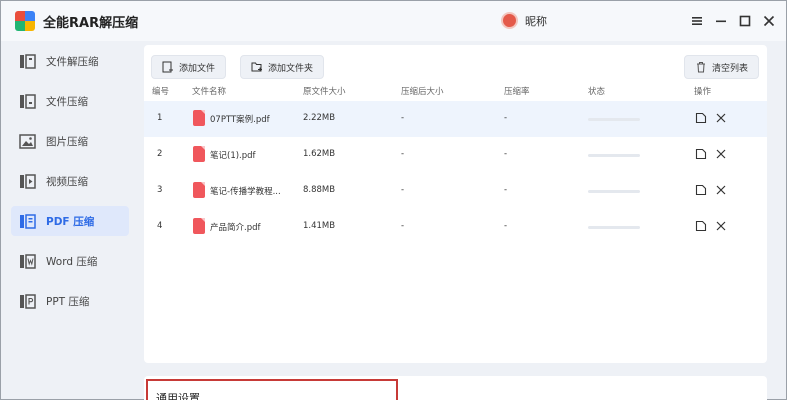 This screenshot has height=400, width=787. Describe the element at coordinates (27, 141) in the screenshot. I see `image-icon` at that location.